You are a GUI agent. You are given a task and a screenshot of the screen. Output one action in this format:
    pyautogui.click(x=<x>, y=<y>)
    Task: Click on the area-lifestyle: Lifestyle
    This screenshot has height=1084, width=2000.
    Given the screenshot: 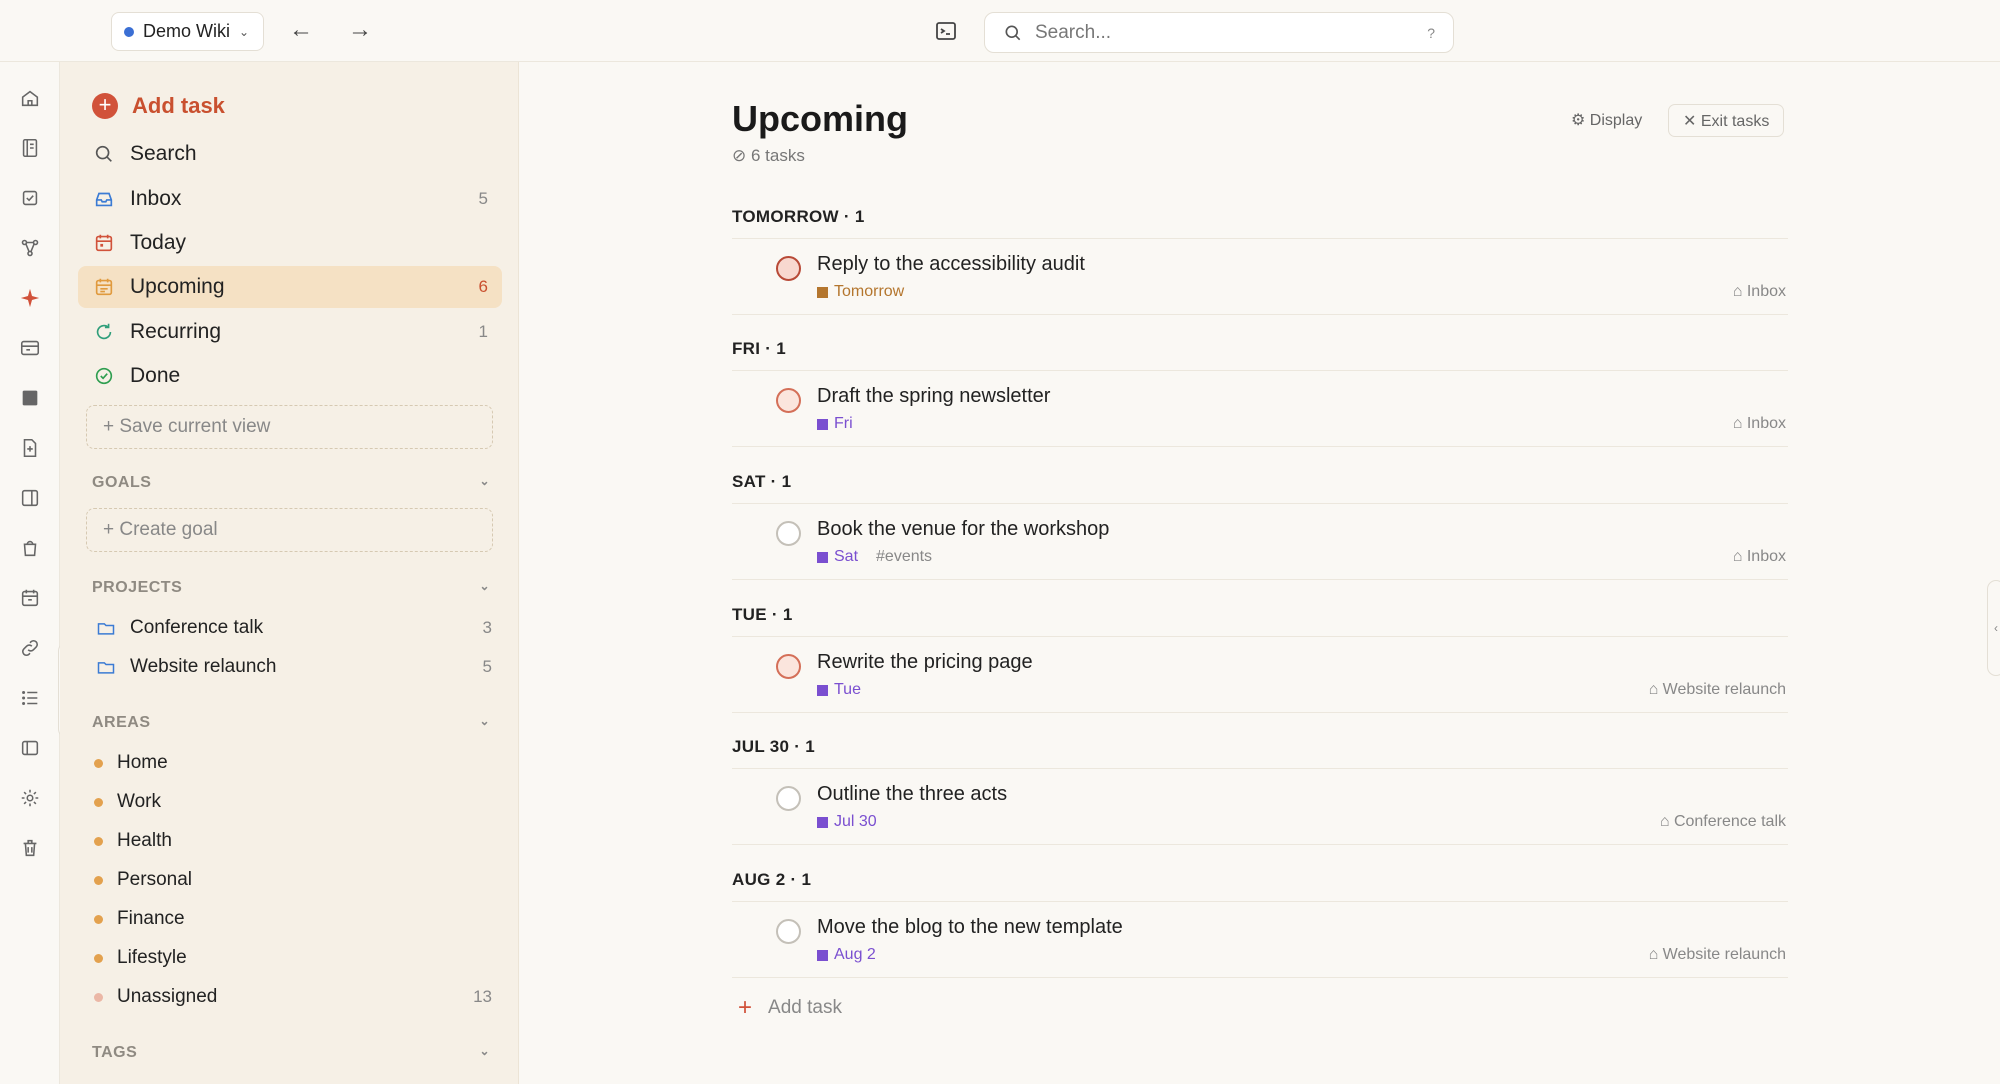 What is the action you would take?
    pyautogui.click(x=292, y=958)
    